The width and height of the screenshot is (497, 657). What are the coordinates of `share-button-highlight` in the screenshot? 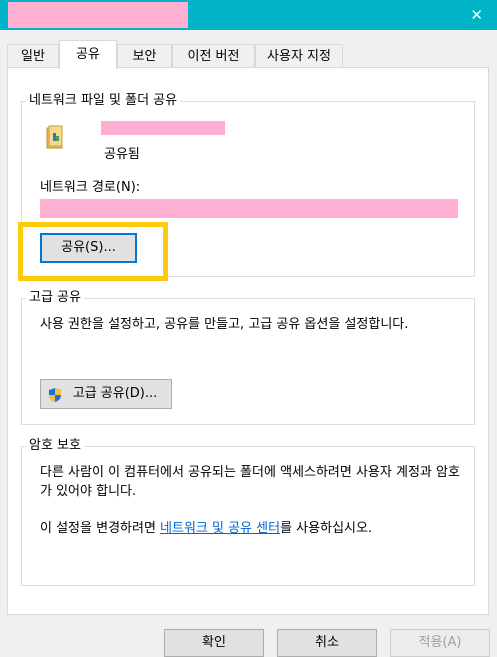 It's located at (93, 251).